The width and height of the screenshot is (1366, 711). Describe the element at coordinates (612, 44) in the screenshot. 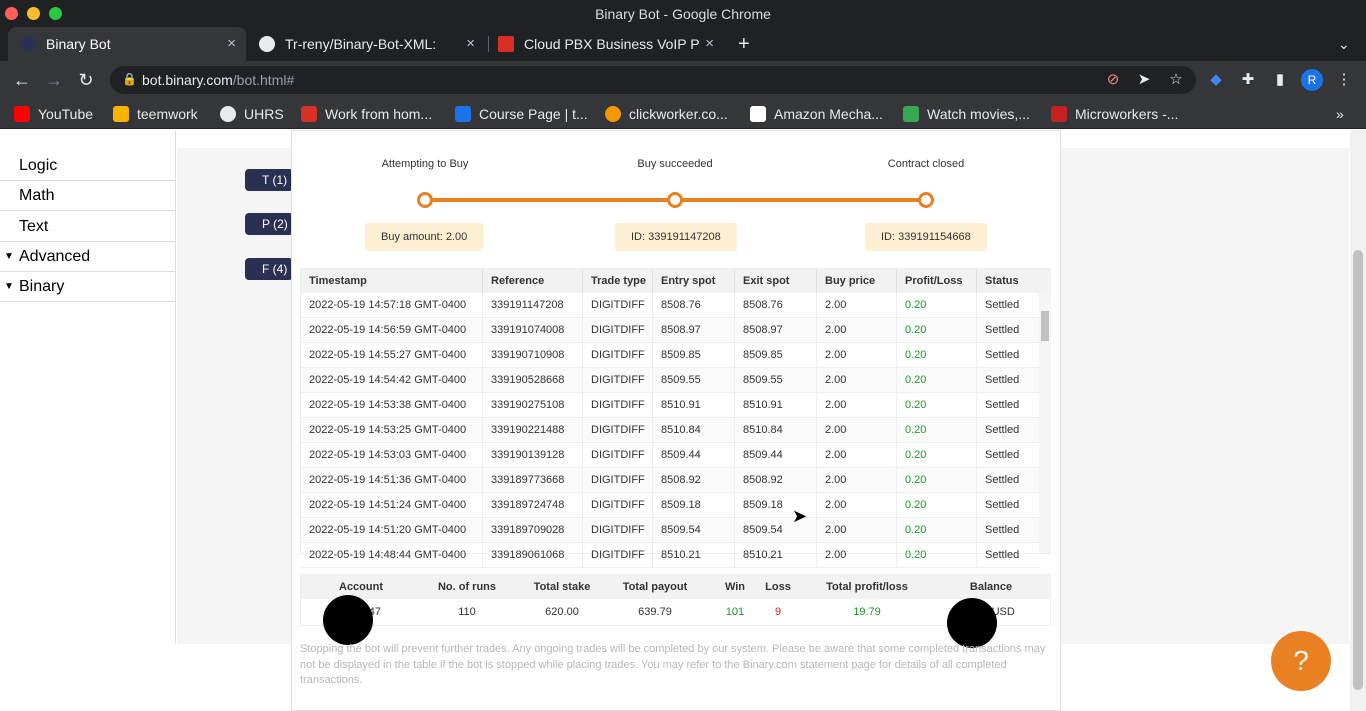

I see `tab-label: Cloud PBX Business VoIP P` at that location.